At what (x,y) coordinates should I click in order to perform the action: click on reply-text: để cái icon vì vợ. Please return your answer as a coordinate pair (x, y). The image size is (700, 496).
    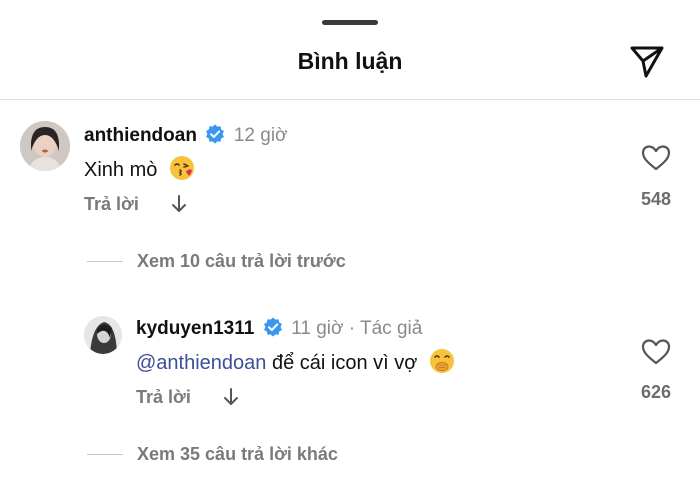
    Looking at the image, I should click on (344, 363).